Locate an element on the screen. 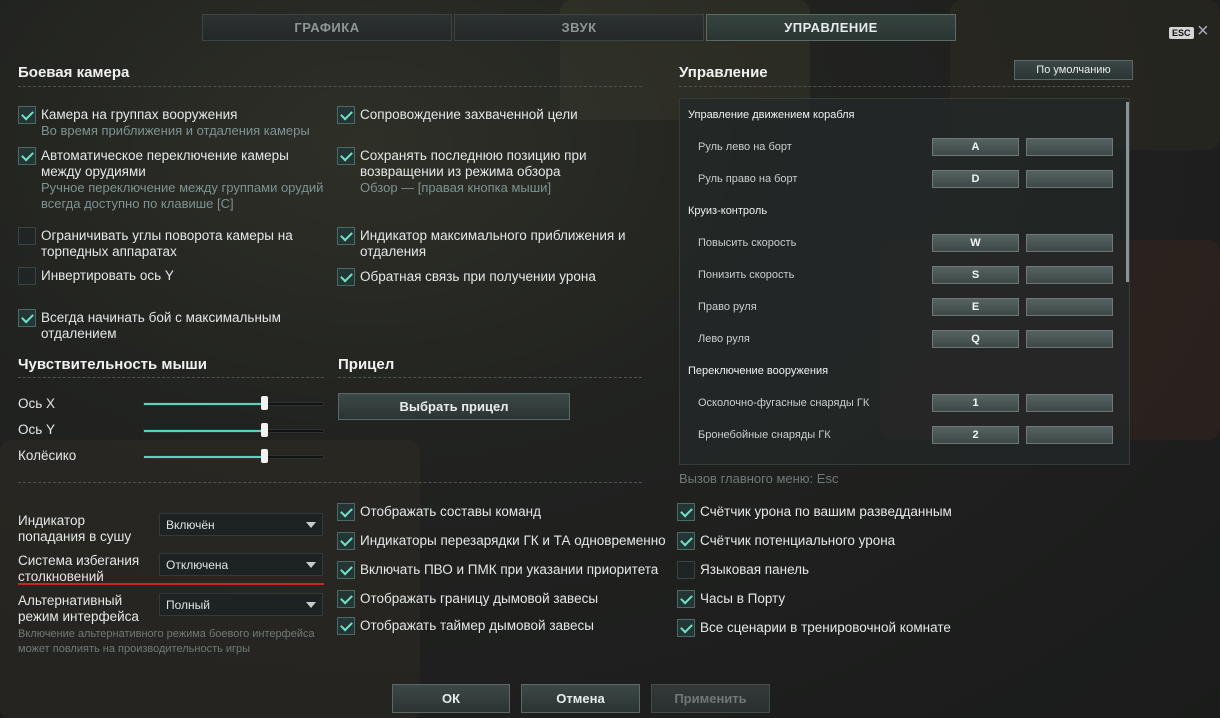 This screenshot has width=1220, height=718. keybind-label: Бронебойные снаряды ГК is located at coordinates (764, 435).